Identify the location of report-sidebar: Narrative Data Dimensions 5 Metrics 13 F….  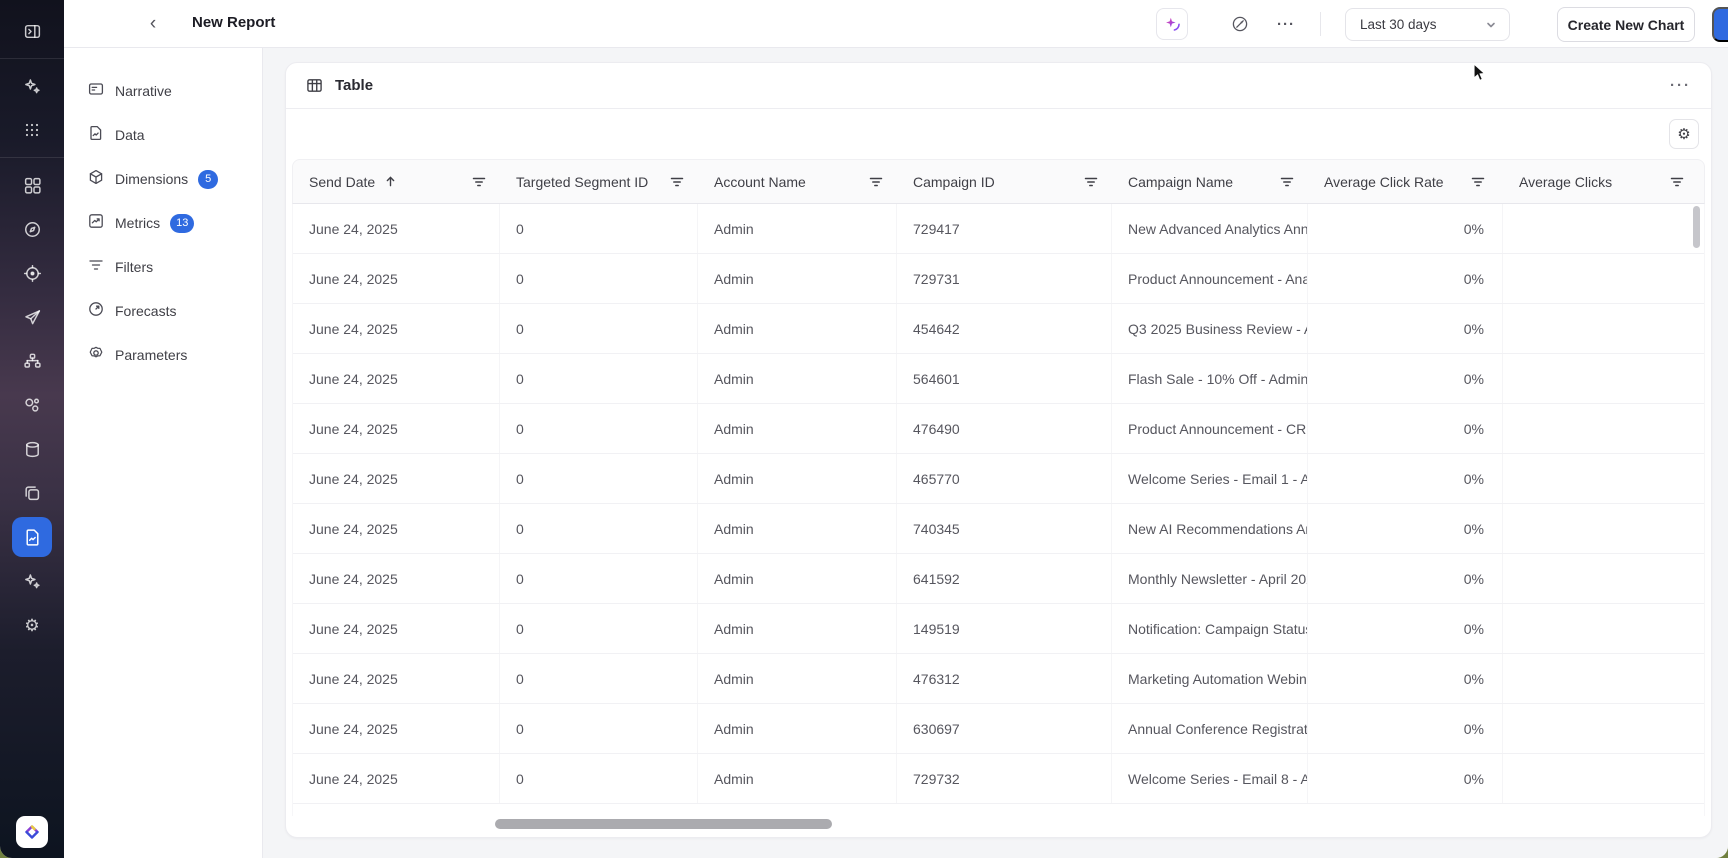
(163, 453).